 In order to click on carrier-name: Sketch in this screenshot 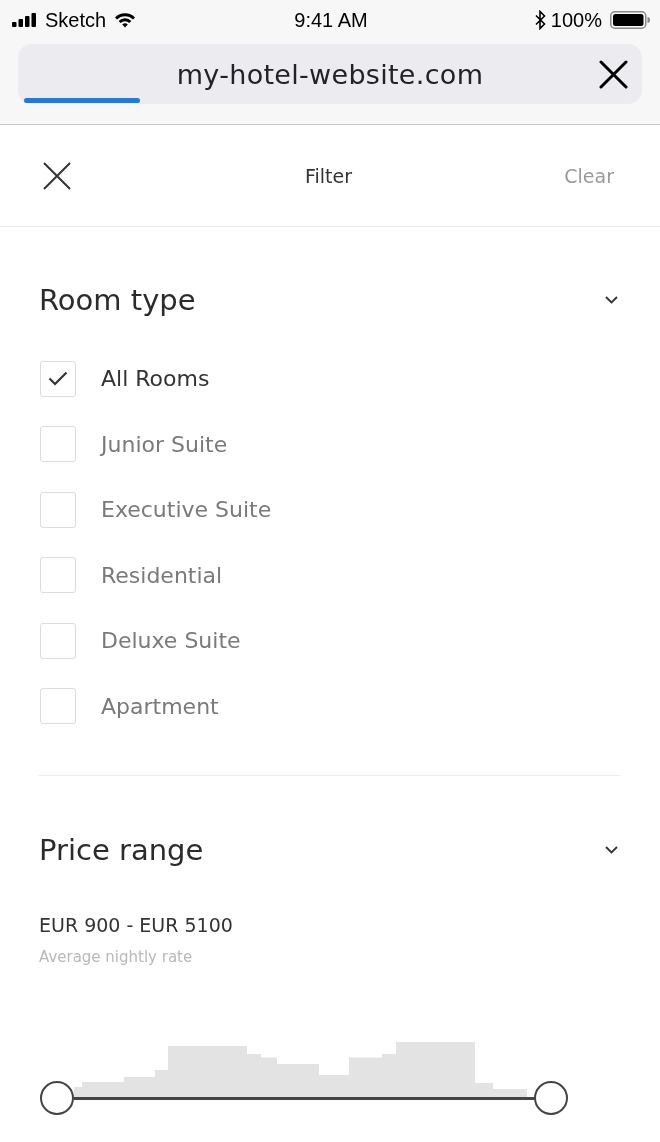, I will do `click(76, 20)`.